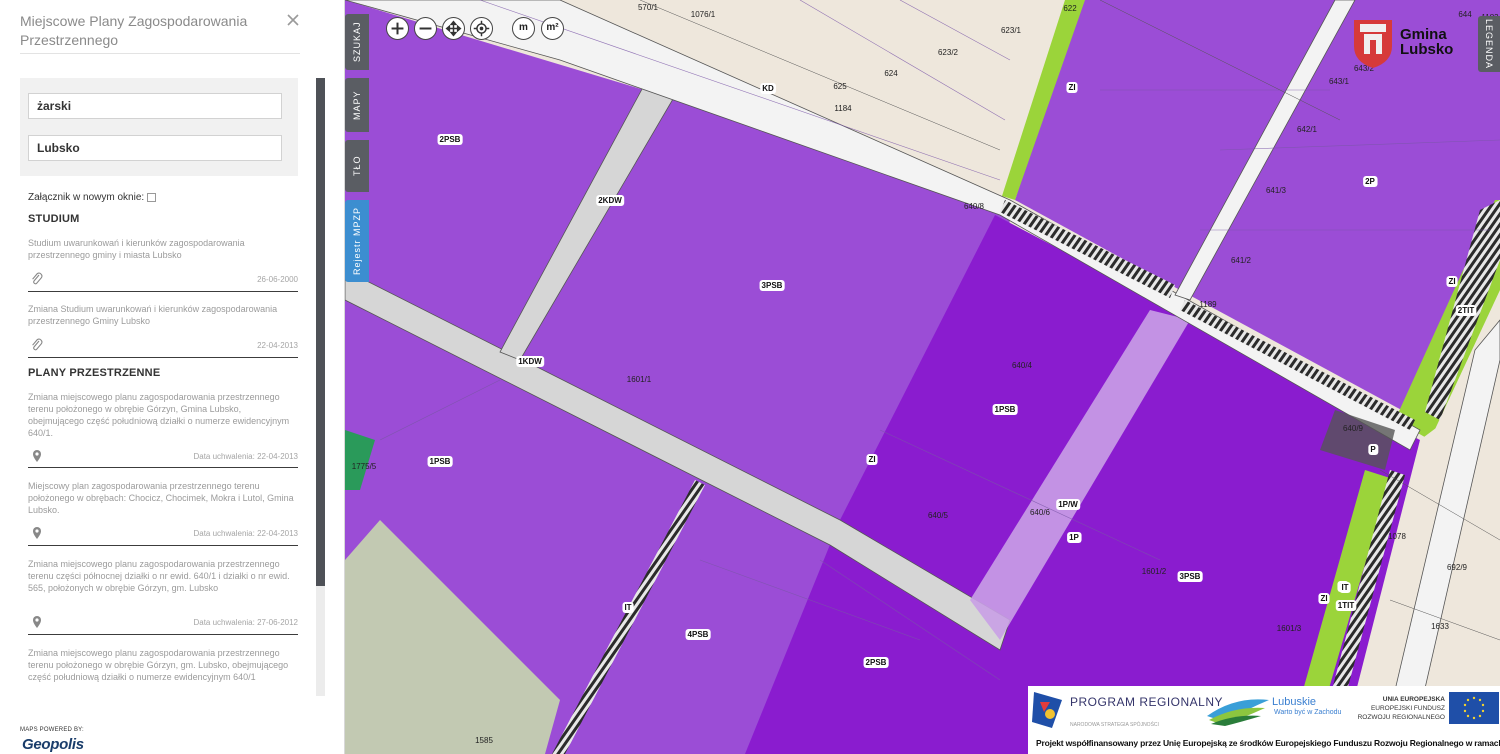 The image size is (1500, 754). What do you see at coordinates (1307, 129) in the screenshot?
I see `parcel-label: 642/1` at bounding box center [1307, 129].